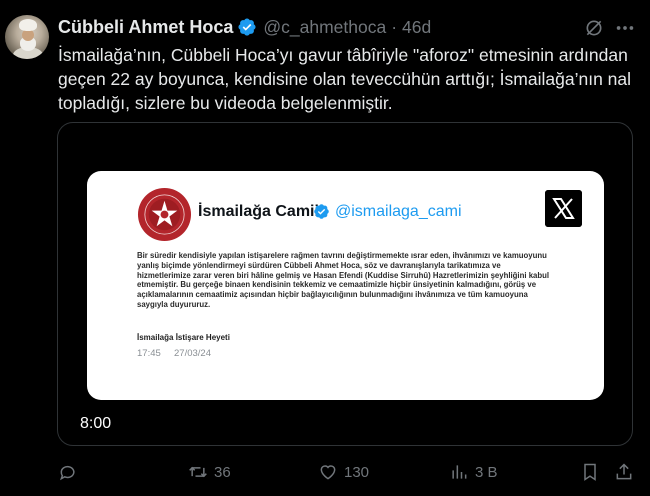 The height and width of the screenshot is (496, 650). I want to click on x-logo-icon, so click(563, 208).